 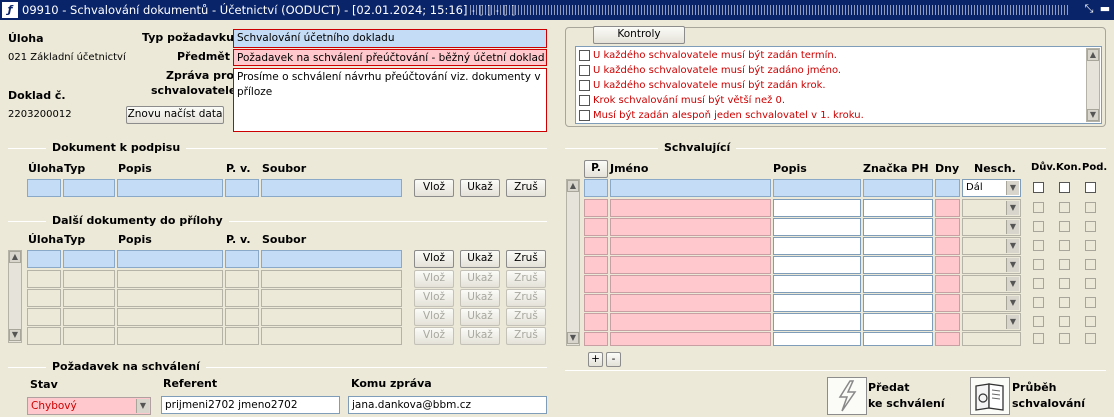 I want to click on dokument-zrus-button: Zruš, so click(x=526, y=188).